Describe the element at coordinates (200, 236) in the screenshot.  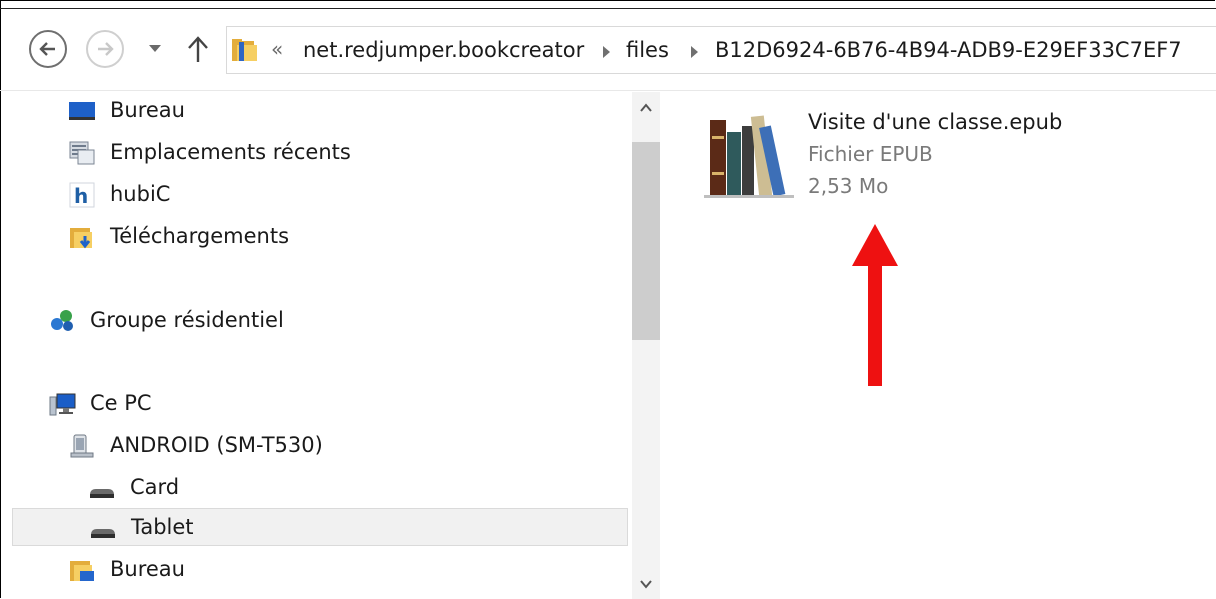
I see `tree-item-label: Téléchargements` at that location.